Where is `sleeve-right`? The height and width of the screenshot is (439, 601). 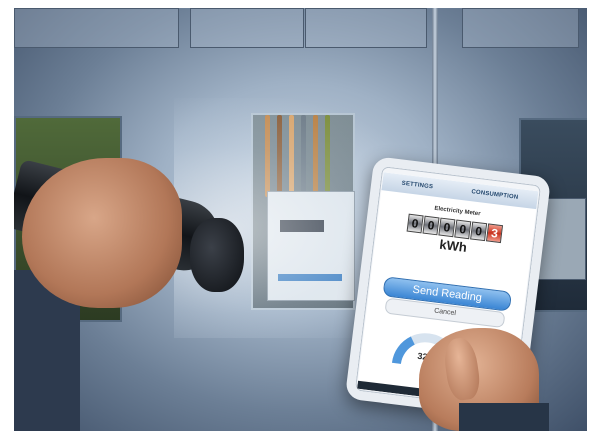 sleeve-right is located at coordinates (504, 417).